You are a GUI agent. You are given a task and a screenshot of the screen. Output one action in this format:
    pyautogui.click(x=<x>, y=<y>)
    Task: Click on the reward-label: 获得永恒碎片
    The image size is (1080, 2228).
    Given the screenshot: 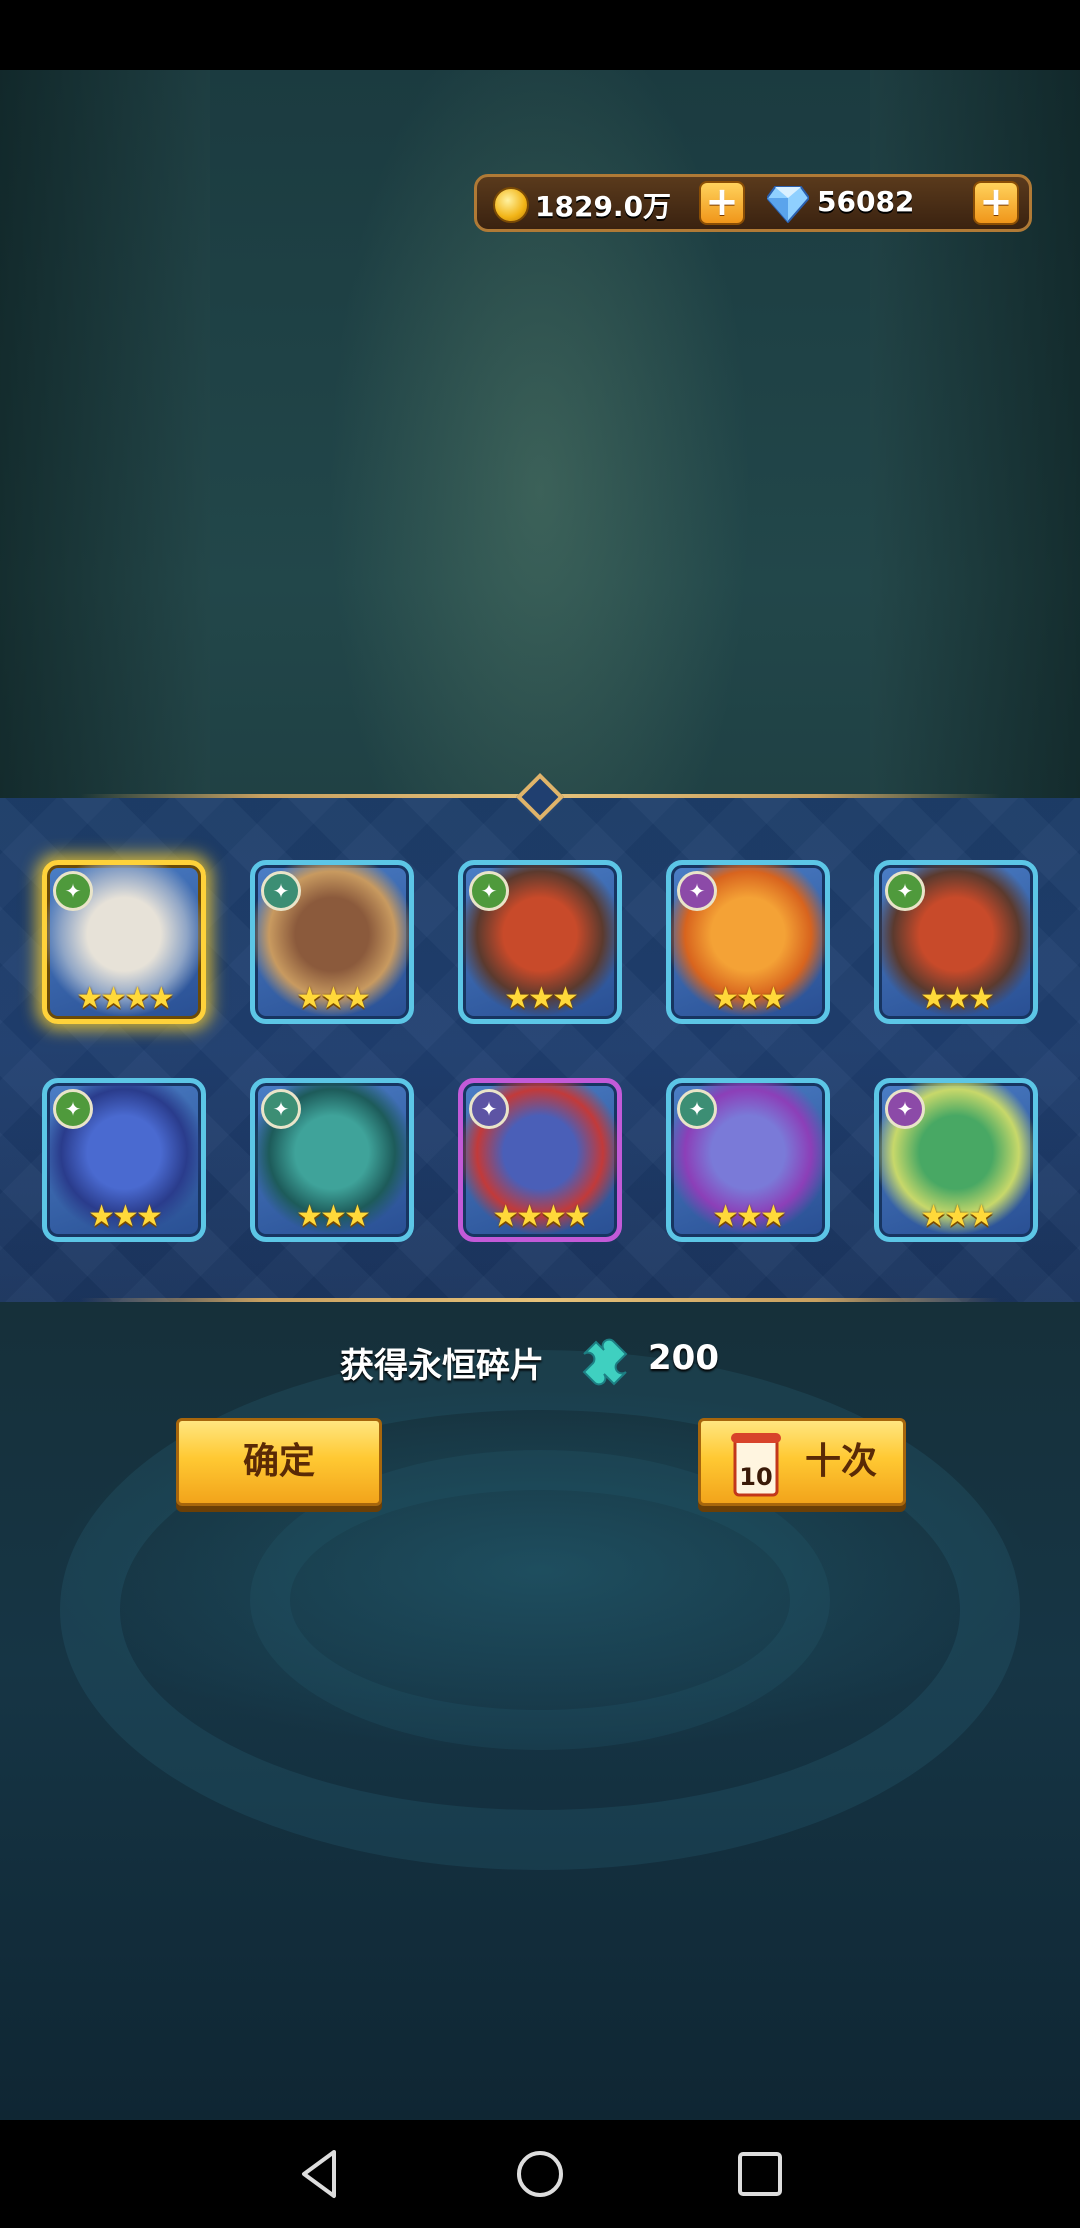 What is the action you would take?
    pyautogui.click(x=442, y=1366)
    